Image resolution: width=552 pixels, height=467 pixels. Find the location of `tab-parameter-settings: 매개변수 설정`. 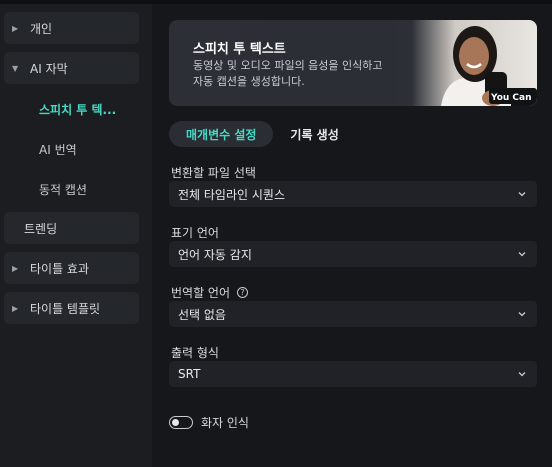

tab-parameter-settings: 매개변수 설정 is located at coordinates (221, 134).